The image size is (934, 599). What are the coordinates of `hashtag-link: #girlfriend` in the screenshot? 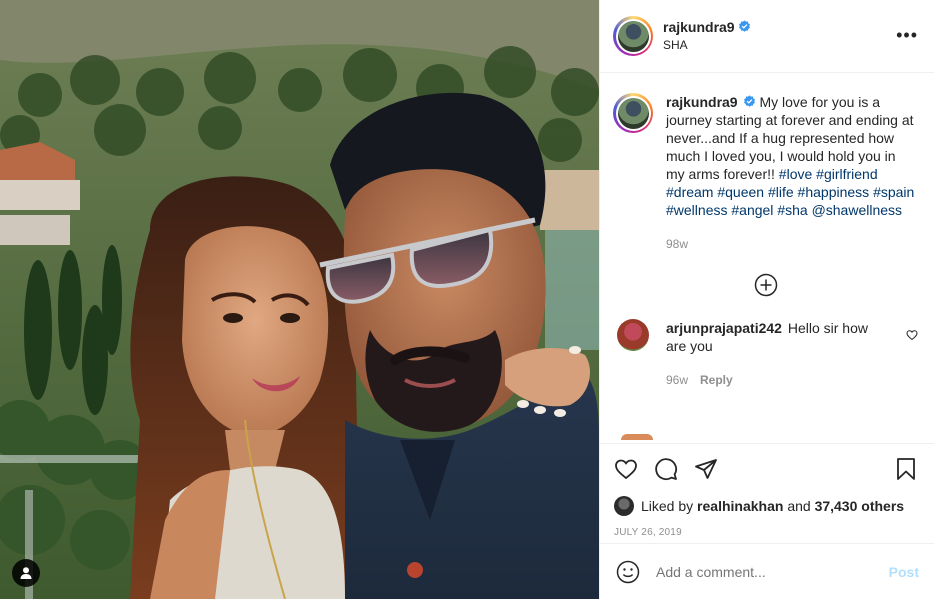 It's located at (846, 174).